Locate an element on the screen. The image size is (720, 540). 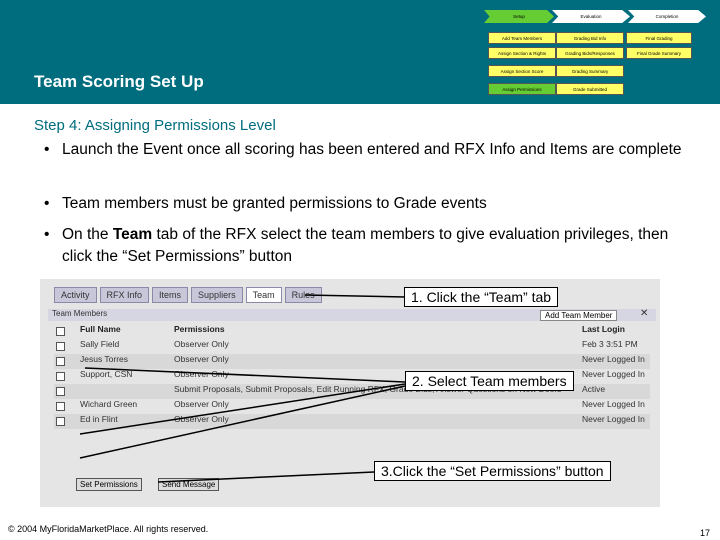
add-team-member-button: Add Team Member is located at coordinates (579, 315).